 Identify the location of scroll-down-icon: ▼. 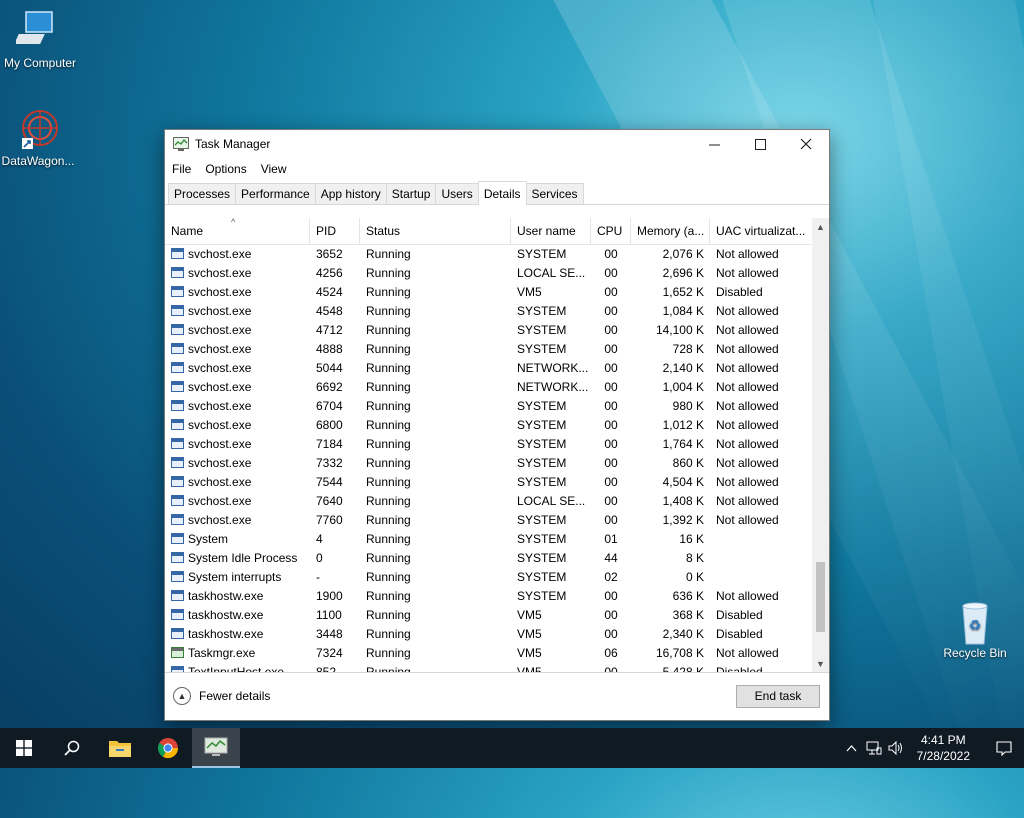
(820, 663).